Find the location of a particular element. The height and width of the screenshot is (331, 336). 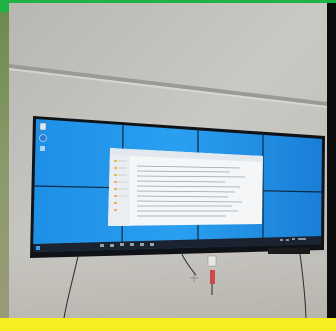

recycle-bin-icon is located at coordinates (43, 126).